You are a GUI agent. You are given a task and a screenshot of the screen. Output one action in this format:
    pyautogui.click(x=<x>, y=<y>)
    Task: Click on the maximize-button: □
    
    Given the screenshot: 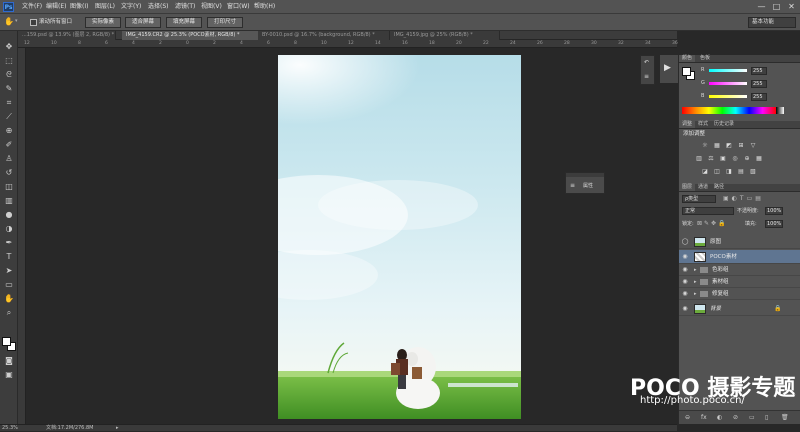 What is the action you would take?
    pyautogui.click(x=776, y=6)
    